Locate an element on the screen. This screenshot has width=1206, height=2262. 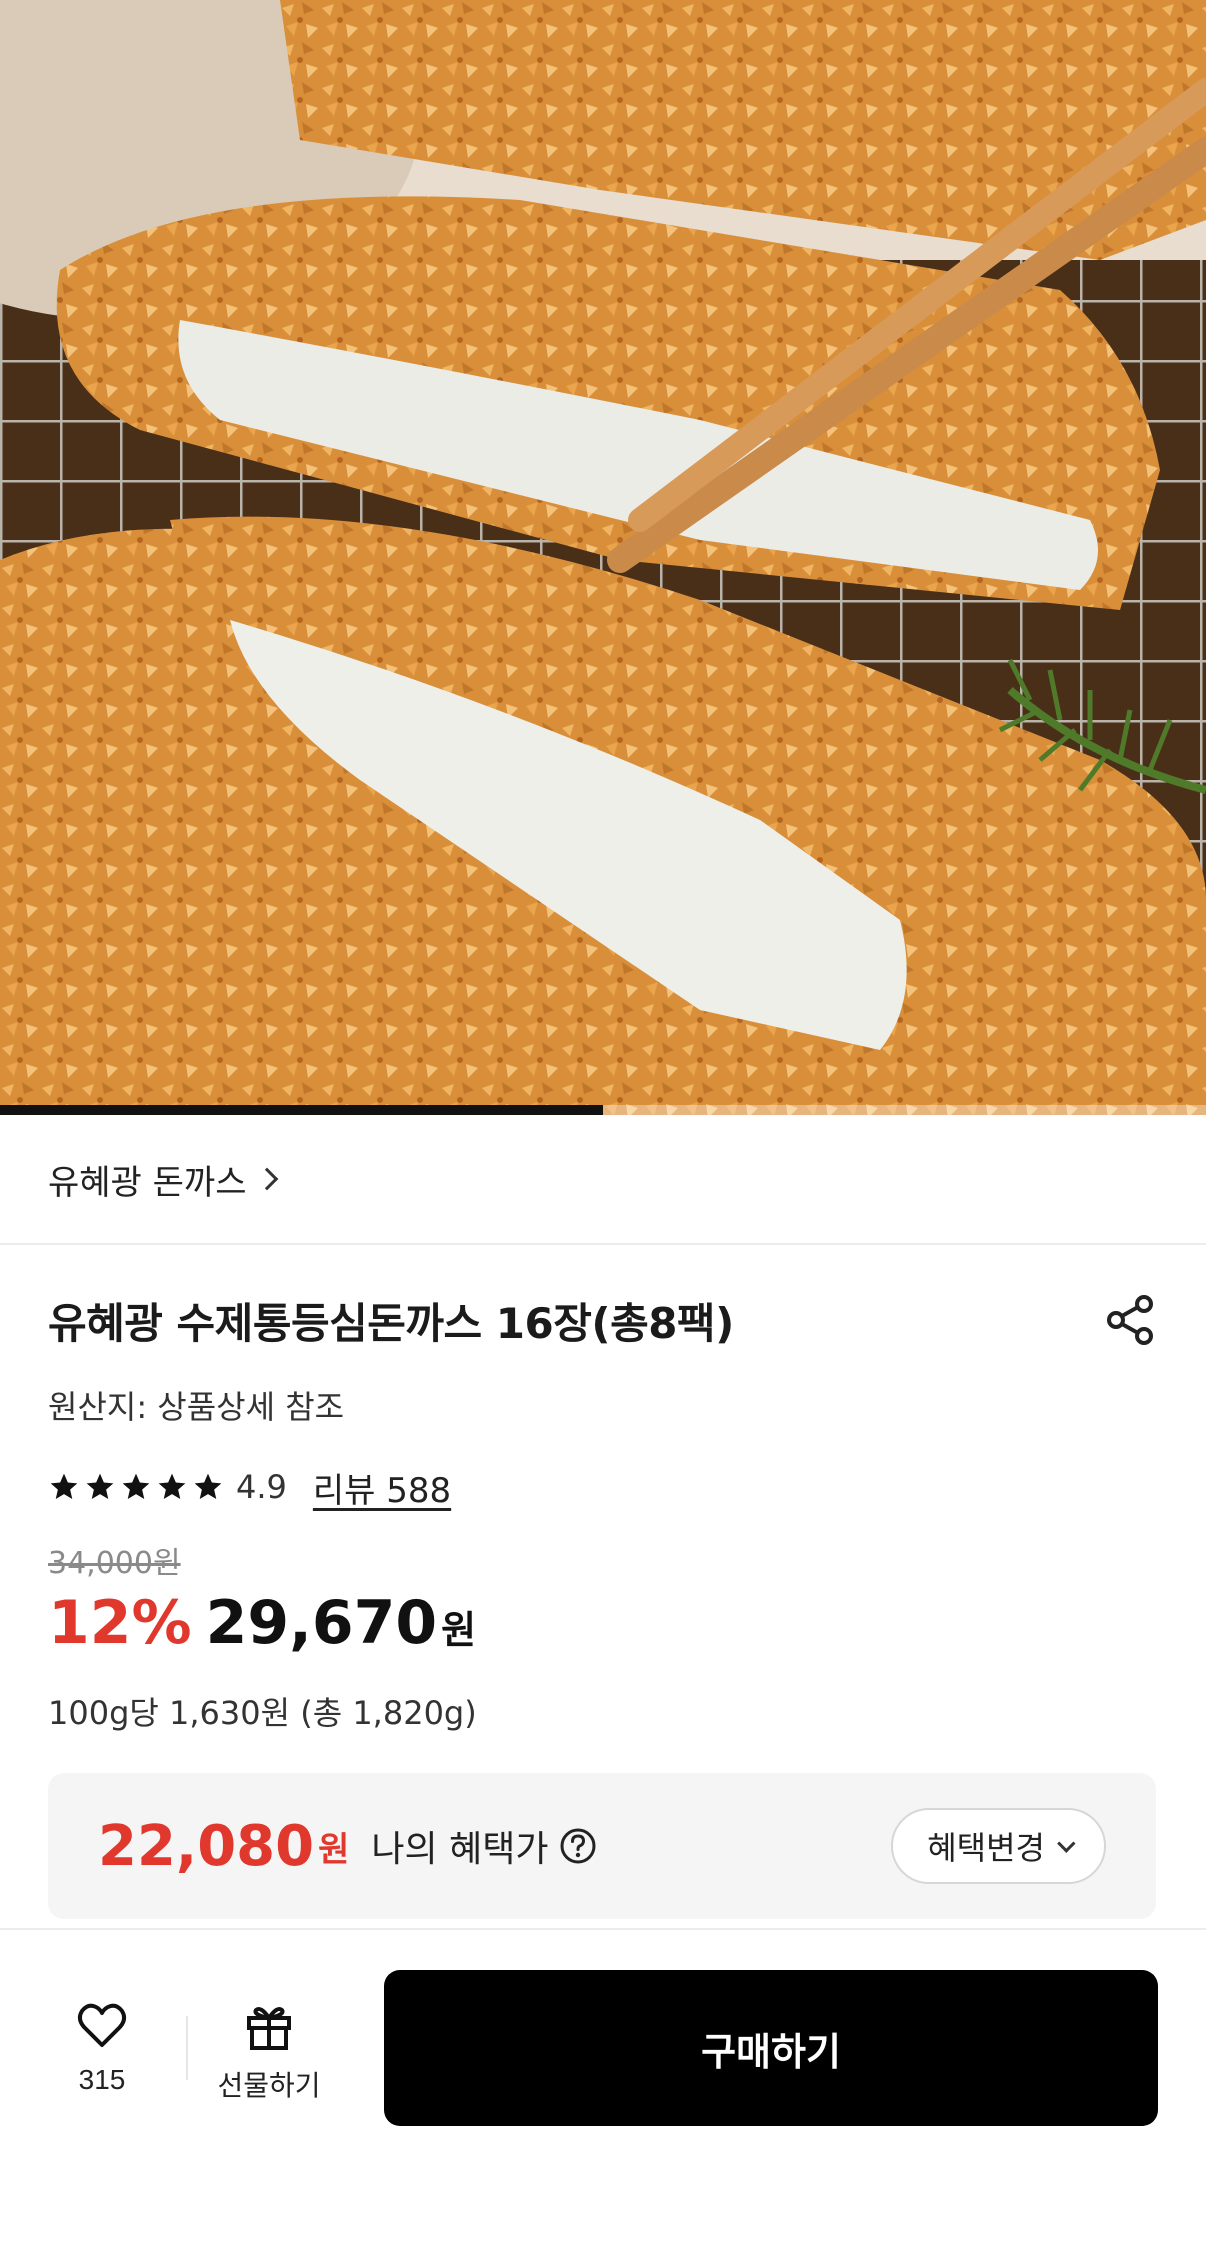
question-circle-icon is located at coordinates (578, 1846).